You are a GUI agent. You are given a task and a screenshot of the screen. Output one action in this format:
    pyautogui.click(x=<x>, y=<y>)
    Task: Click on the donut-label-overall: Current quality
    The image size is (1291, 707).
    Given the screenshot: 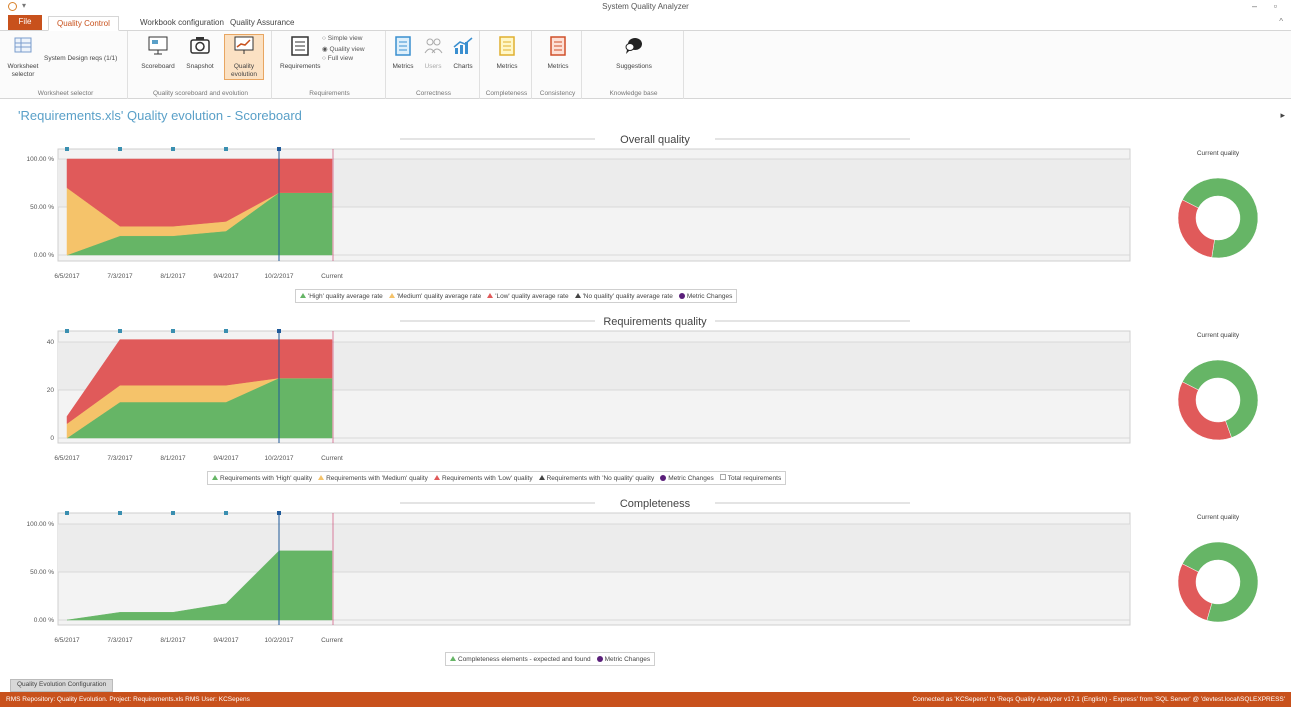 What is the action you would take?
    pyautogui.click(x=1218, y=153)
    